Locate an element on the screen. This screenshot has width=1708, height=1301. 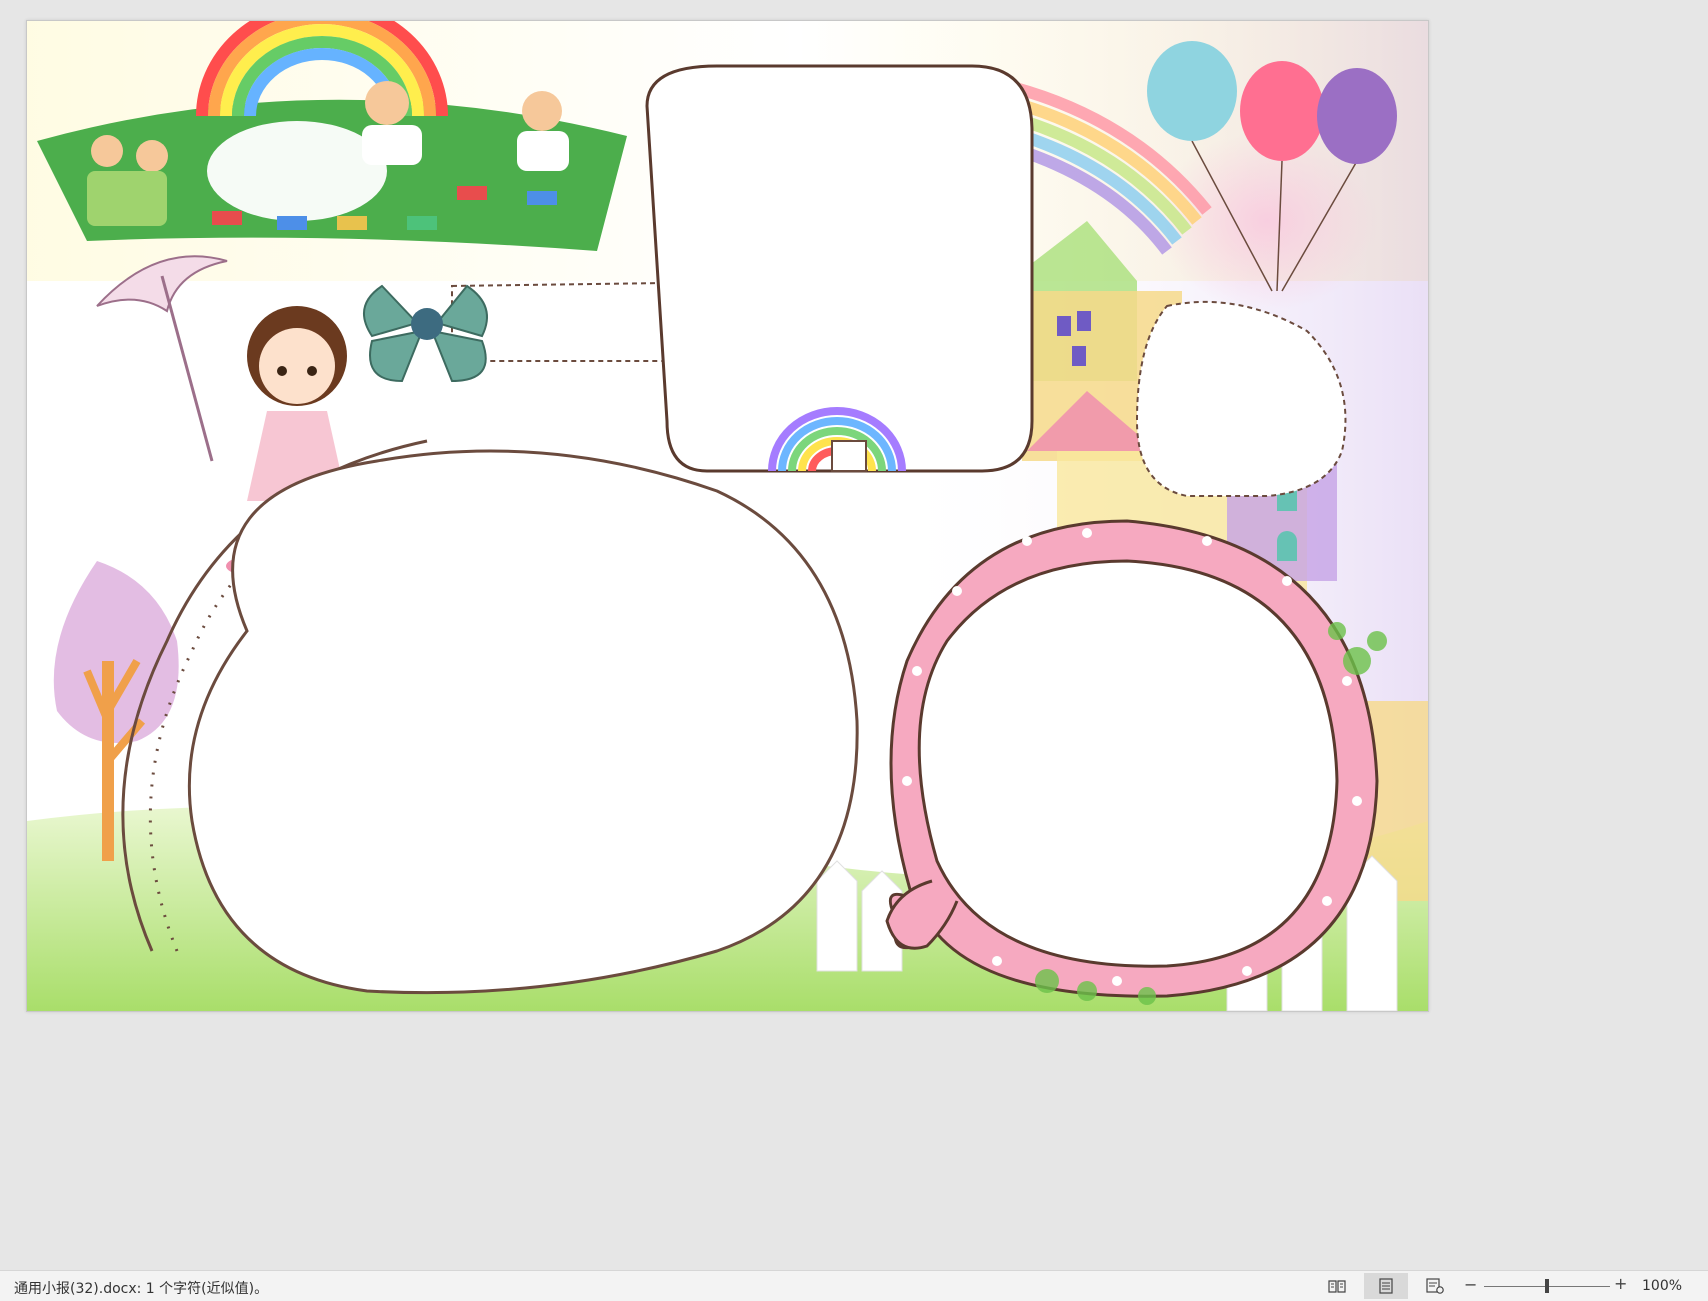
read-mode-button is located at coordinates (1337, 1286).